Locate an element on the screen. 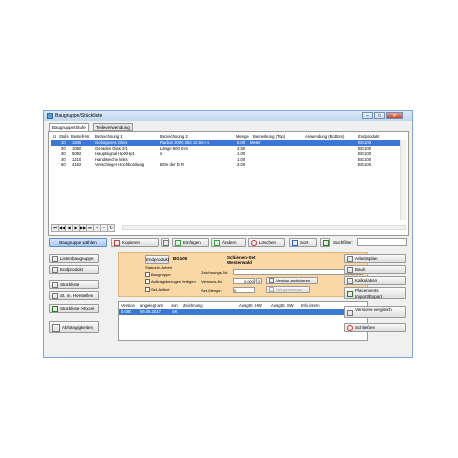  excel-button is located at coordinates (325, 242).